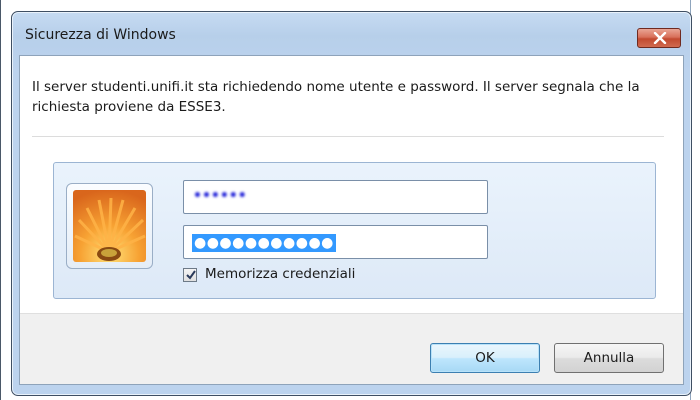 The width and height of the screenshot is (700, 400). I want to click on close-icon, so click(660, 38).